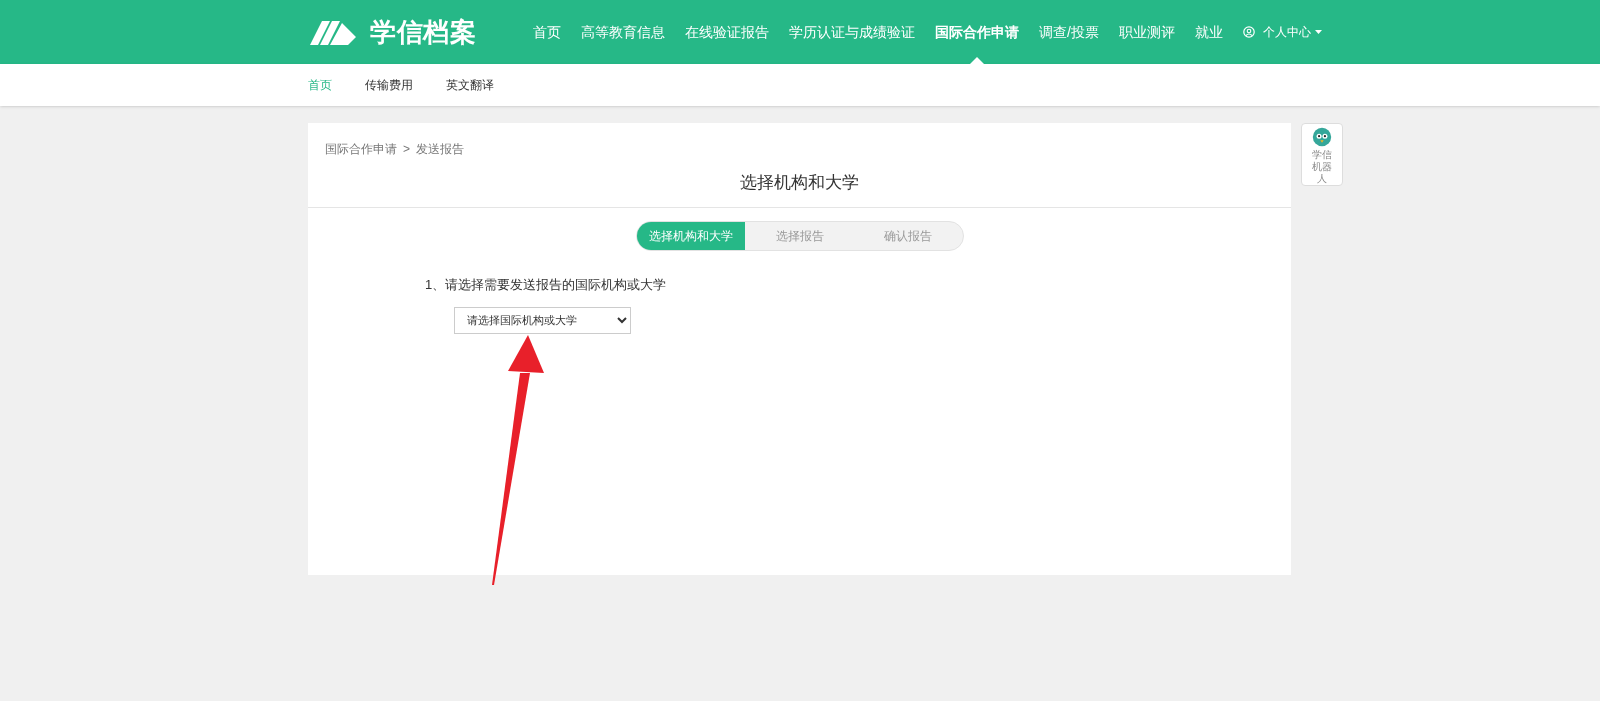 The image size is (1600, 701). I want to click on question-text: 1、请选择需要发送报告的国际机构或大学, so click(546, 285).